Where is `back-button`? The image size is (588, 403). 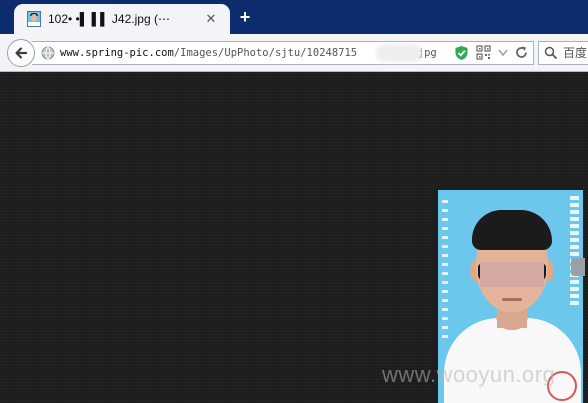
back-button is located at coordinates (21, 53).